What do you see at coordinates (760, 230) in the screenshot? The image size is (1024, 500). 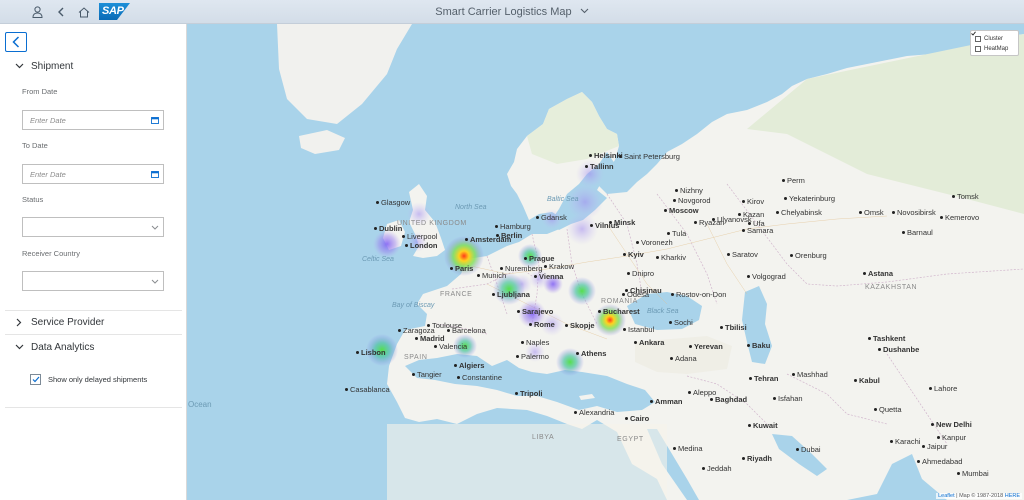 I see `city-label: Samara` at bounding box center [760, 230].